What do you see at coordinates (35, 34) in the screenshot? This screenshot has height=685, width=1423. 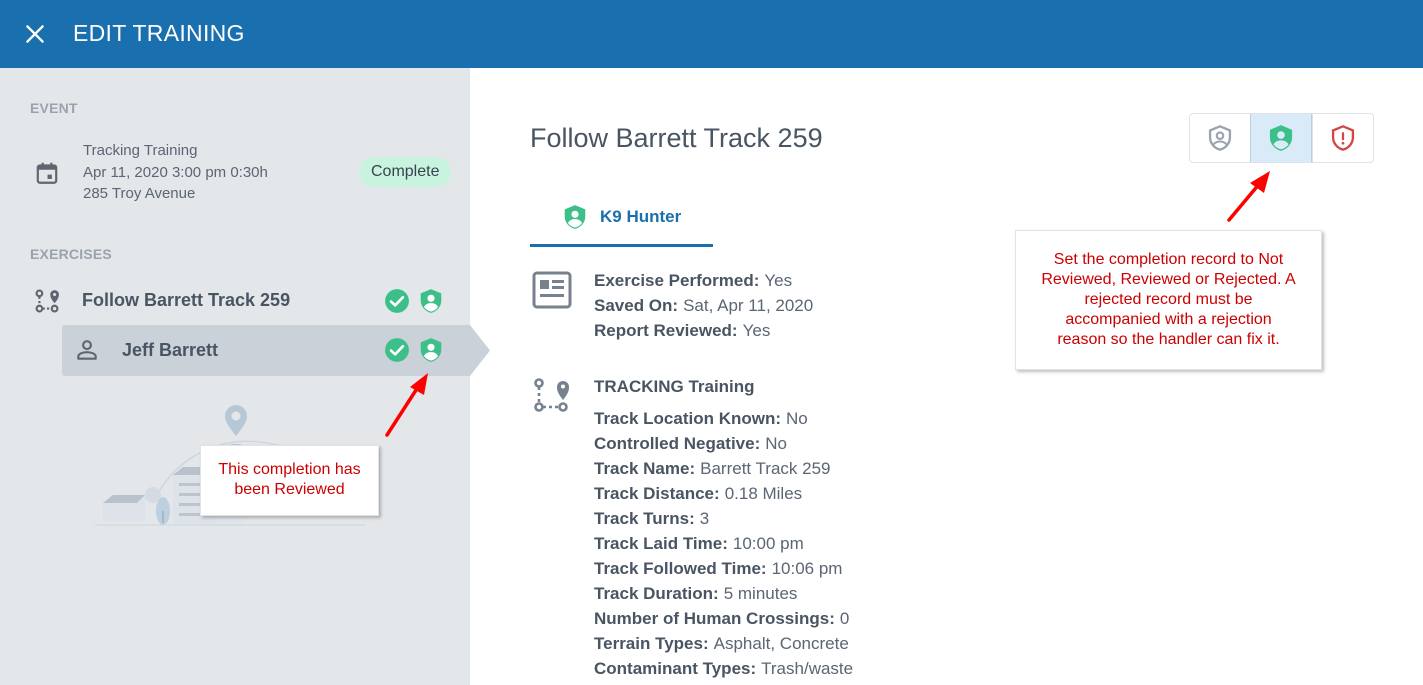 I see `close-icon` at bounding box center [35, 34].